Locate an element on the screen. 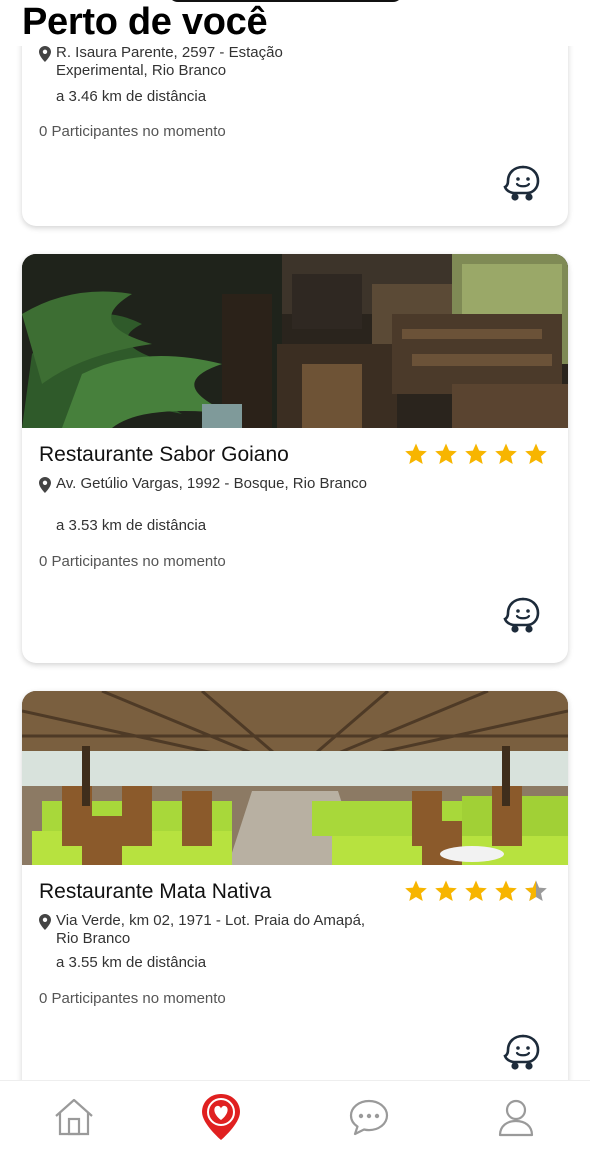  location-heart-icon is located at coordinates (221, 1117).